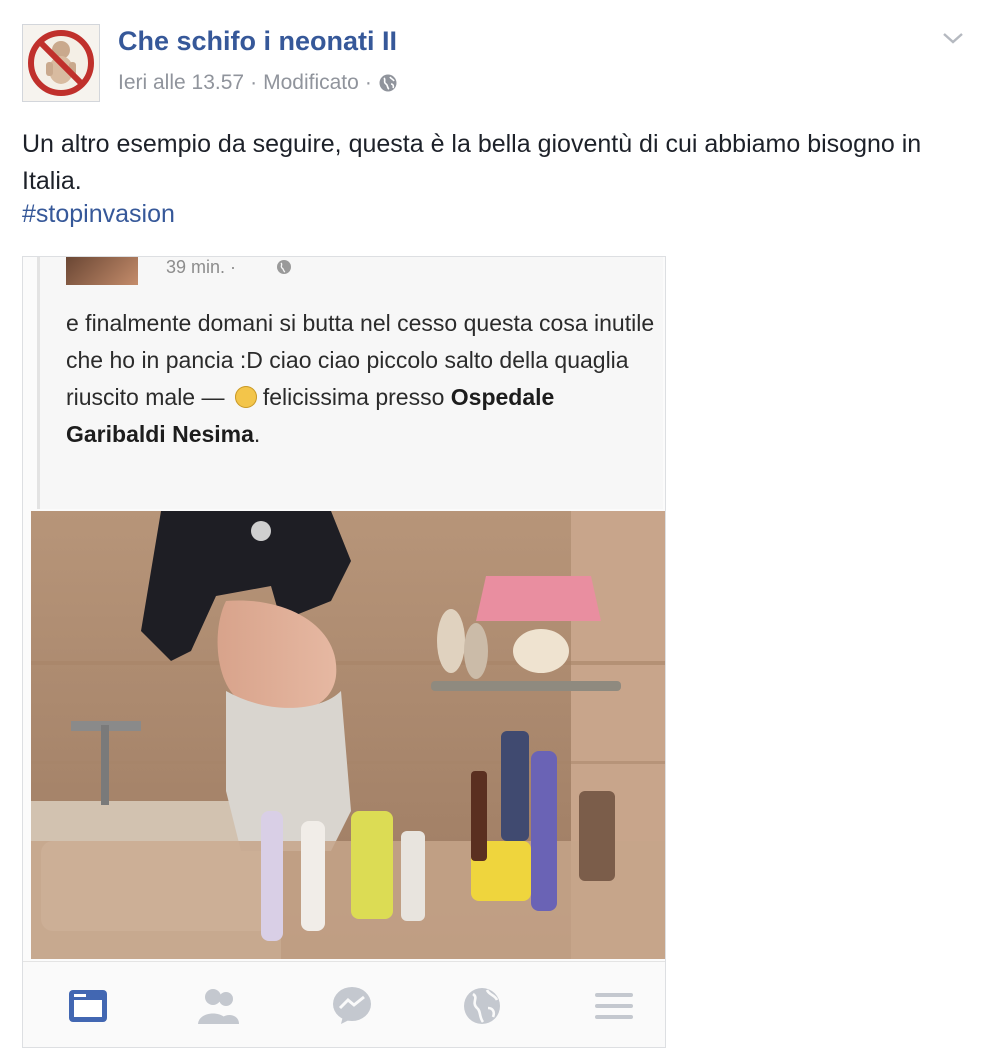  I want to click on post-meta: Ieri alle 13.57 · Modificato ·, so click(258, 83).